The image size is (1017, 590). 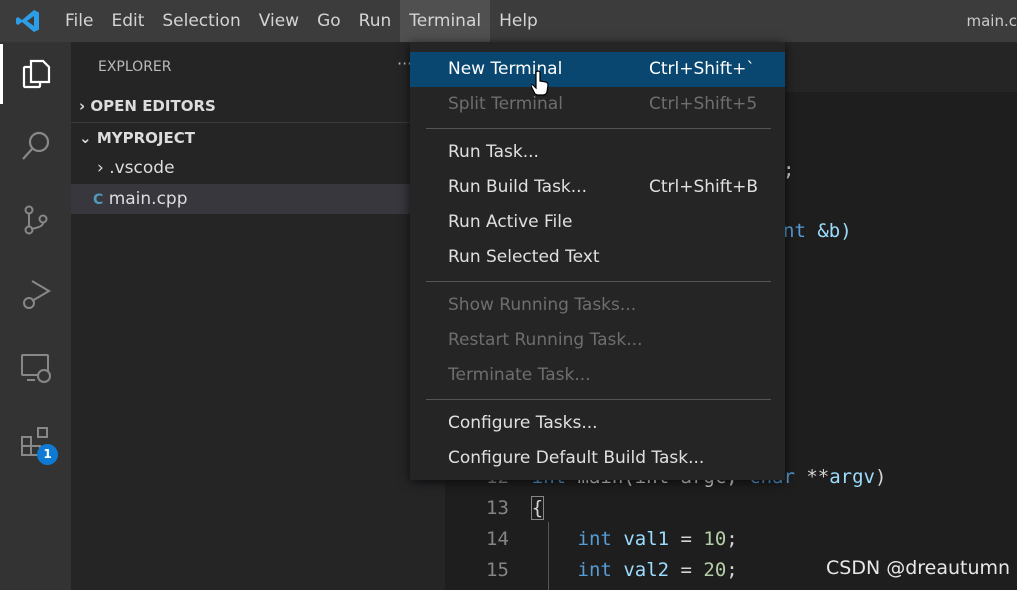 I want to click on menu-view: View, so click(x=279, y=21).